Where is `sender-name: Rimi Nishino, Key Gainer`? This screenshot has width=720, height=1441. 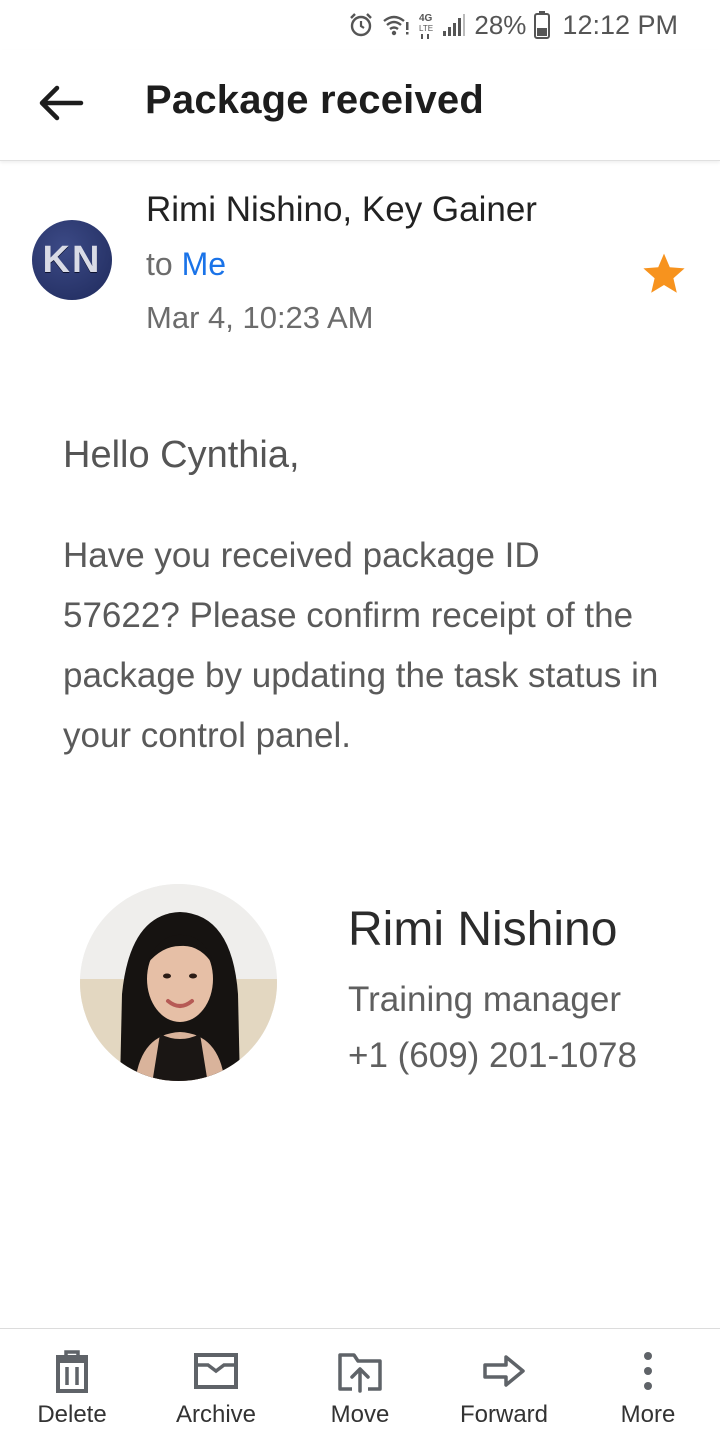
sender-name: Rimi Nishino, Key Gainer is located at coordinates (341, 210).